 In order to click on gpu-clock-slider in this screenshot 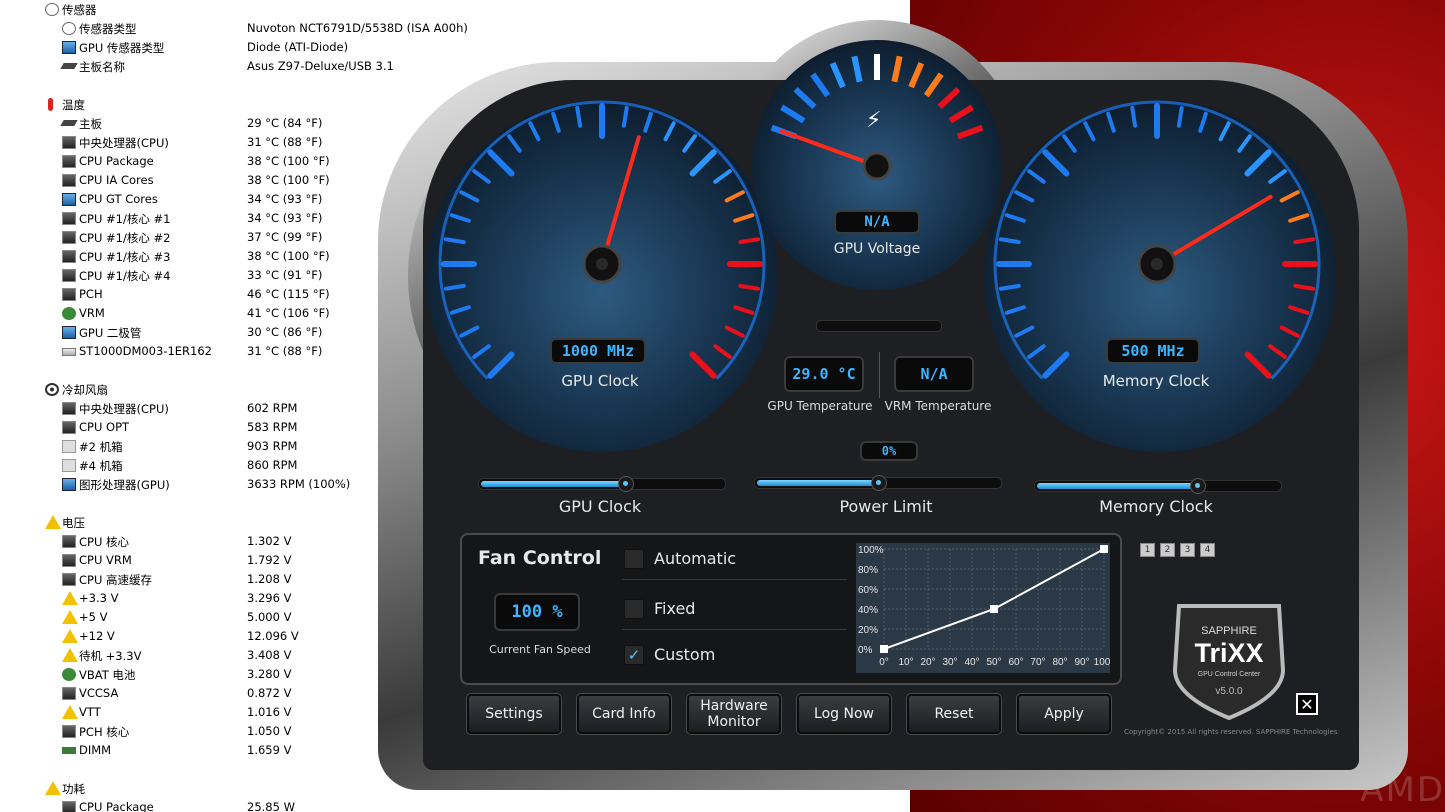, I will do `click(602, 484)`.